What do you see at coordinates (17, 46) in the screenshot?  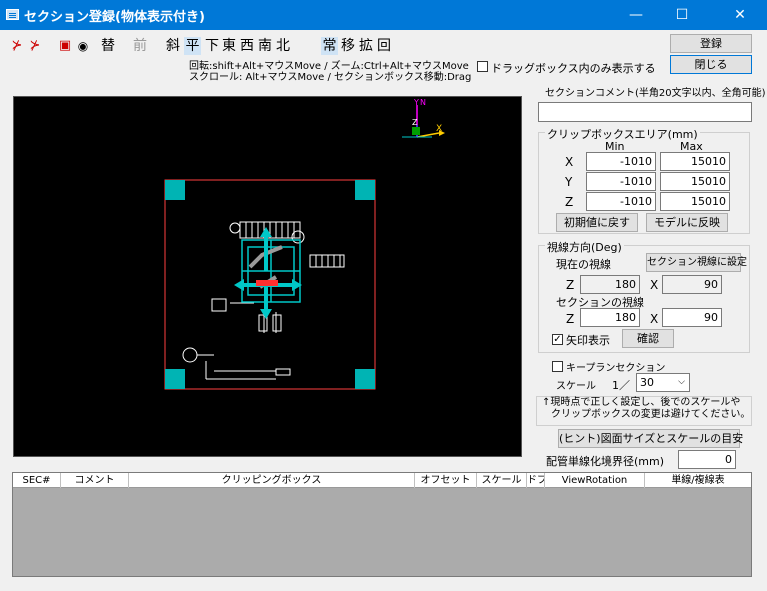 I see `zoom-in-icon: ⊁` at bounding box center [17, 46].